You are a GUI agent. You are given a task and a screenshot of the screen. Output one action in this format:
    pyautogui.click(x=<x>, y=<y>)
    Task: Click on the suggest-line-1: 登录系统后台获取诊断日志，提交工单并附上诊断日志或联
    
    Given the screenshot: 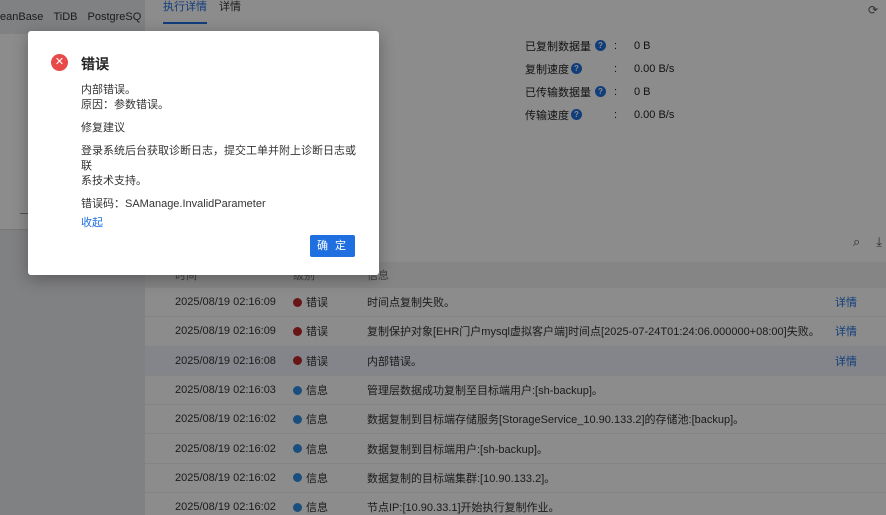 What is the action you would take?
    pyautogui.click(x=218, y=158)
    